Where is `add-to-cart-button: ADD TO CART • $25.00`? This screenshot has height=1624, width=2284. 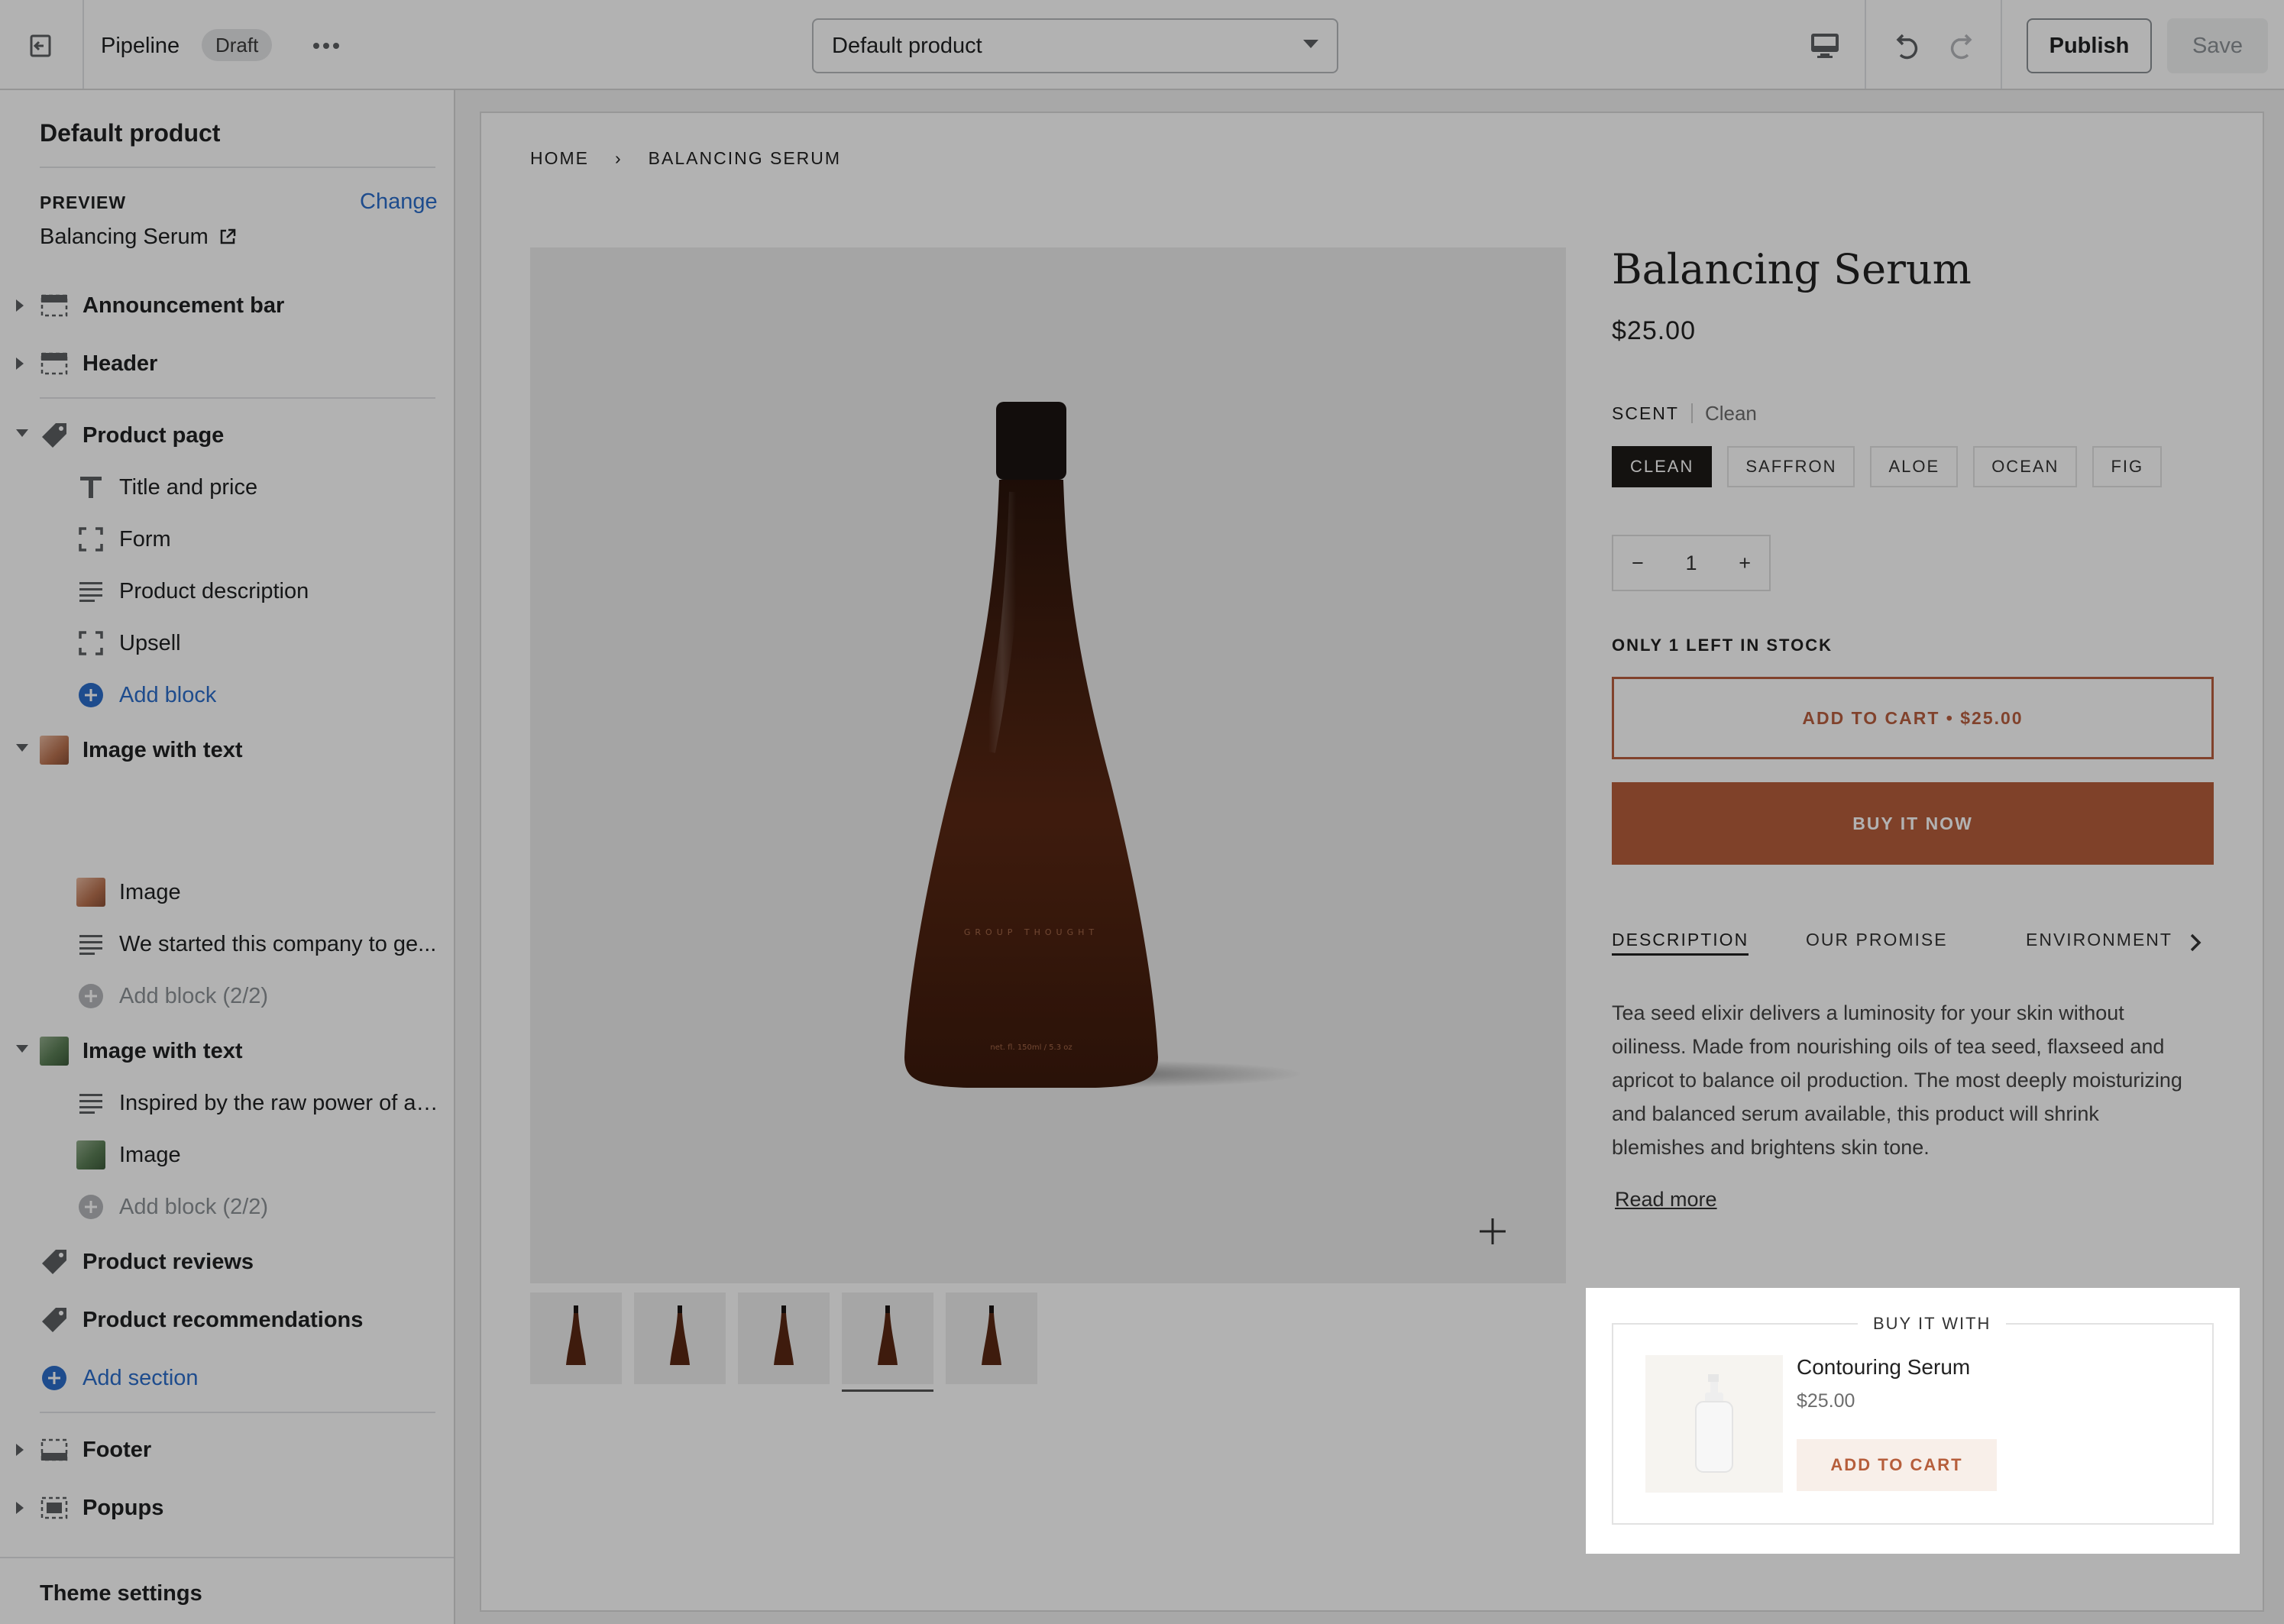 add-to-cart-button: ADD TO CART • $25.00 is located at coordinates (1913, 718).